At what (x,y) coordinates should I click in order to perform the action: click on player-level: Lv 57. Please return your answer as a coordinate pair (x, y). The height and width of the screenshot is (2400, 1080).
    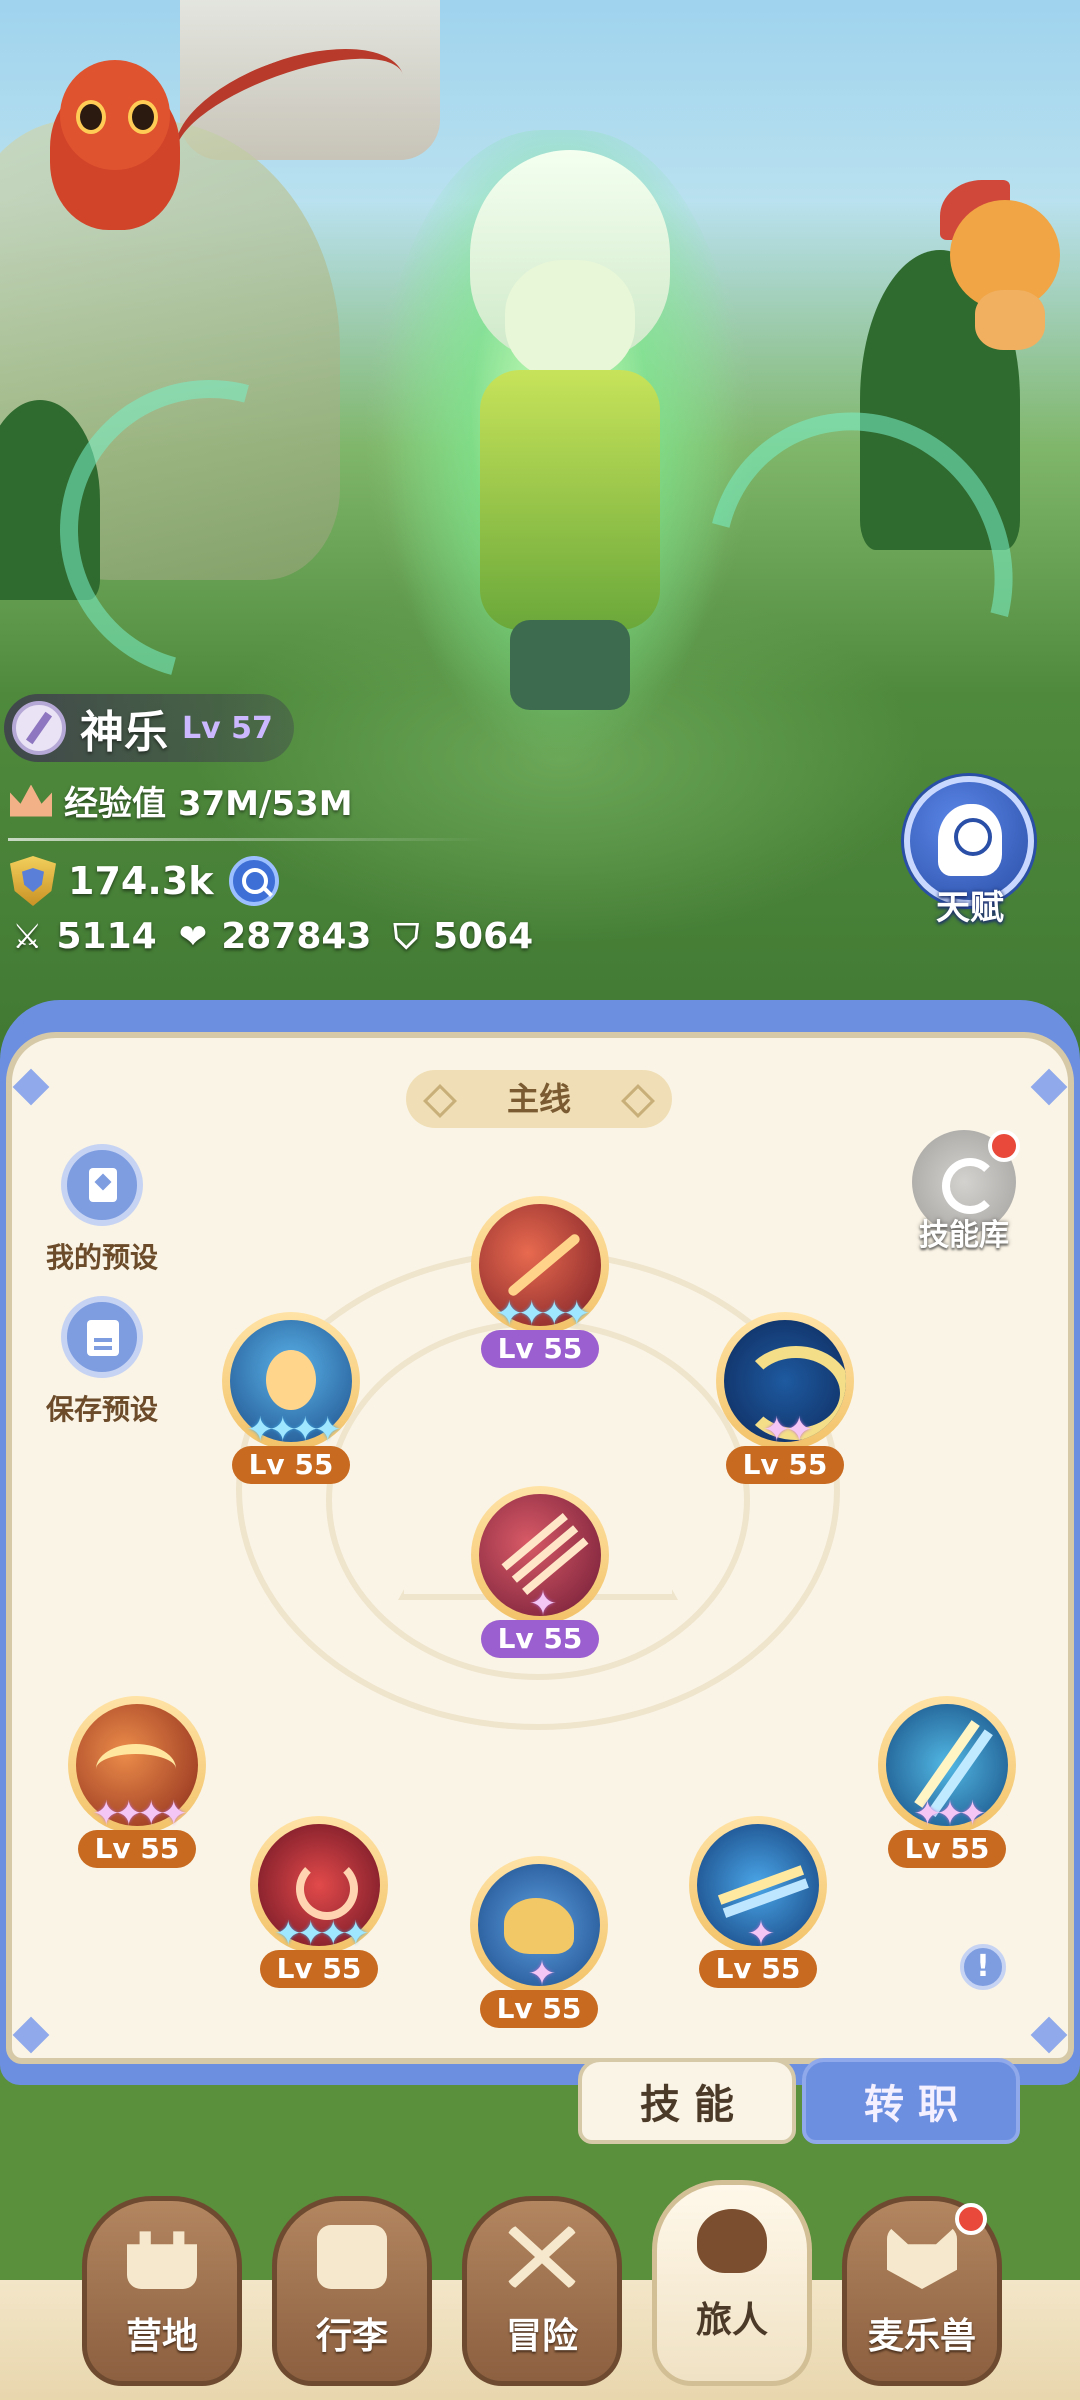
    Looking at the image, I should click on (227, 728).